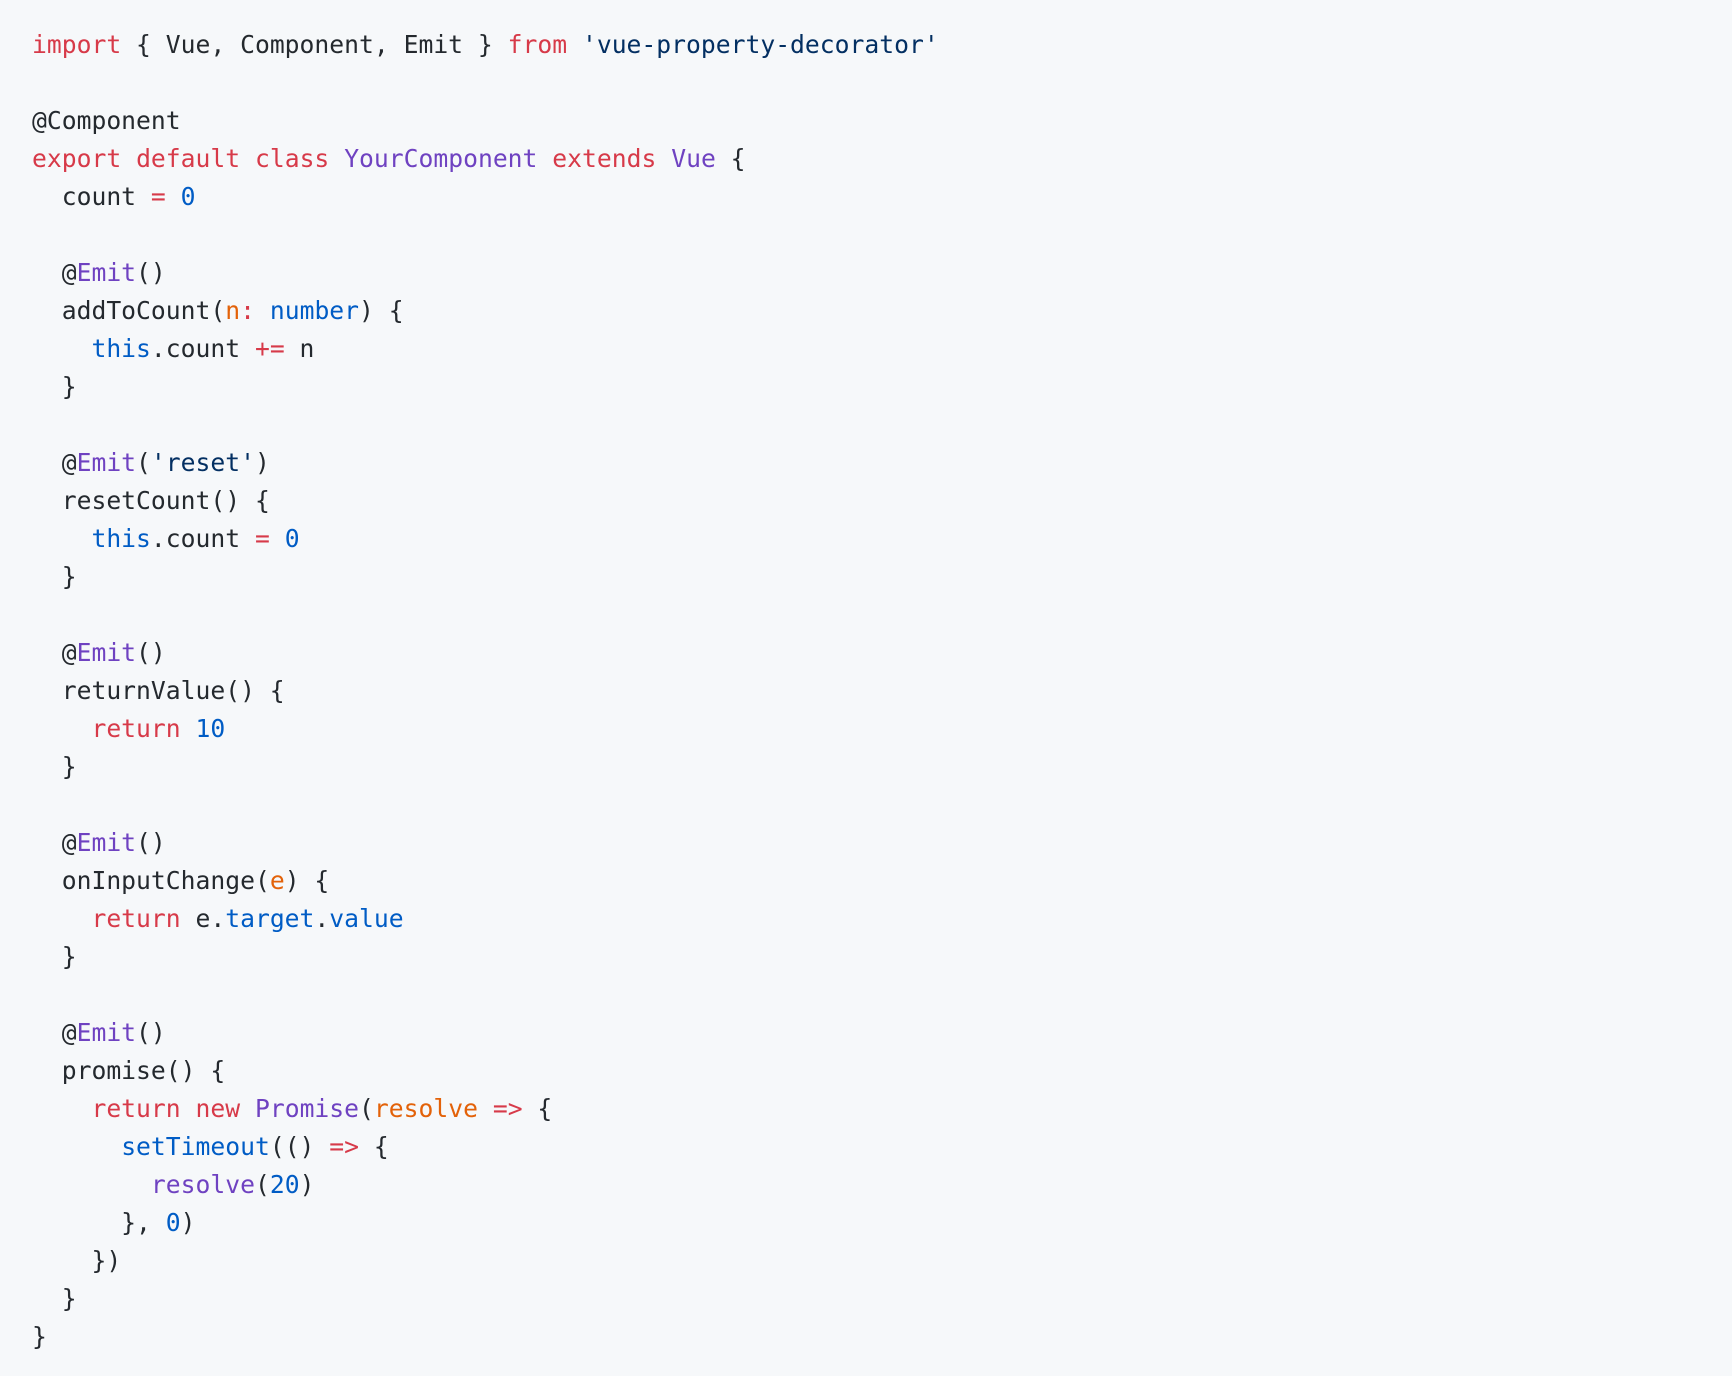 This screenshot has width=1732, height=1376. I want to click on code-token: 20, so click(284, 1184).